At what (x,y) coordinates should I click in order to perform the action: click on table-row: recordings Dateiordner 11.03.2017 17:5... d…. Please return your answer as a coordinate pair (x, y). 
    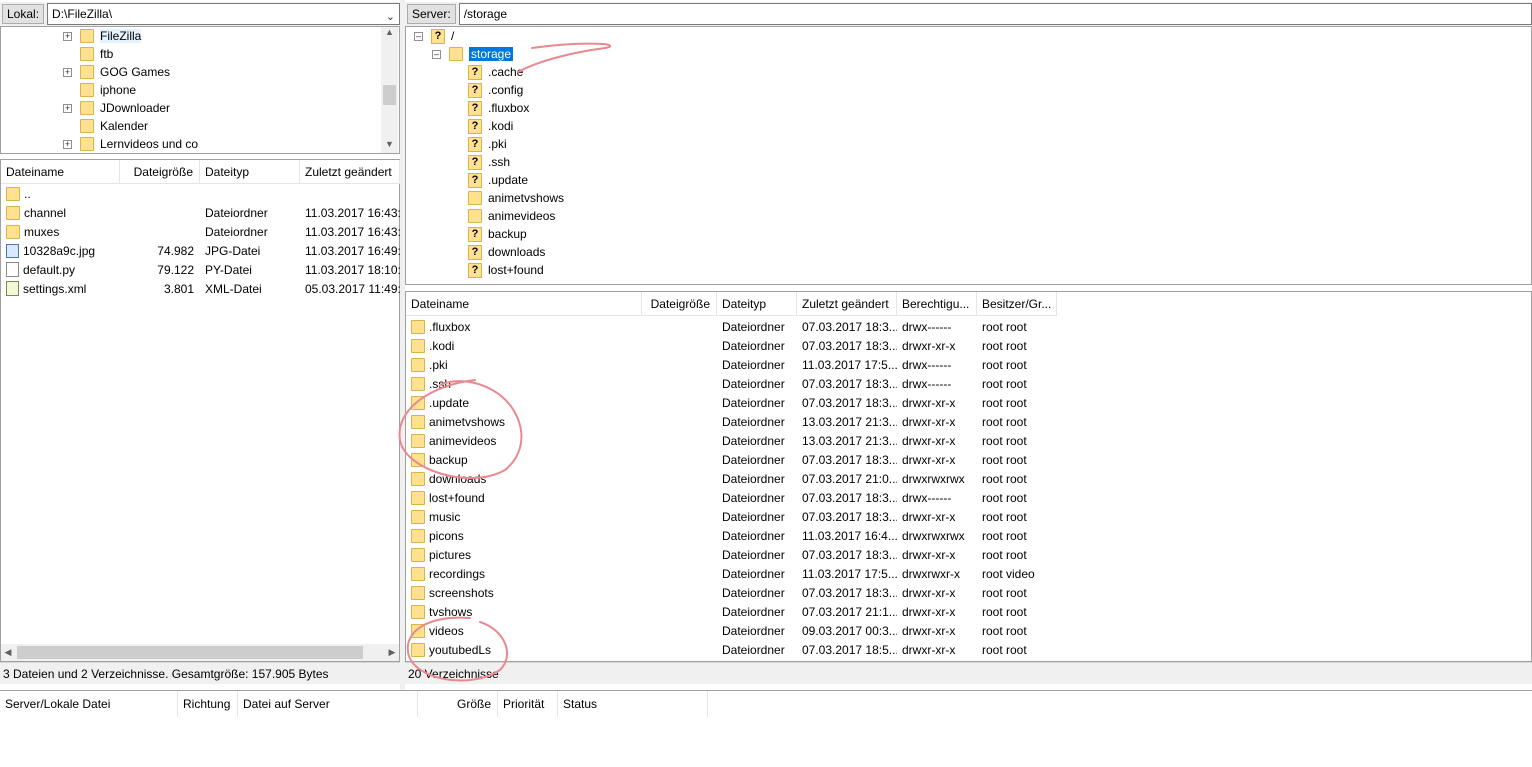
    Looking at the image, I should click on (731, 573).